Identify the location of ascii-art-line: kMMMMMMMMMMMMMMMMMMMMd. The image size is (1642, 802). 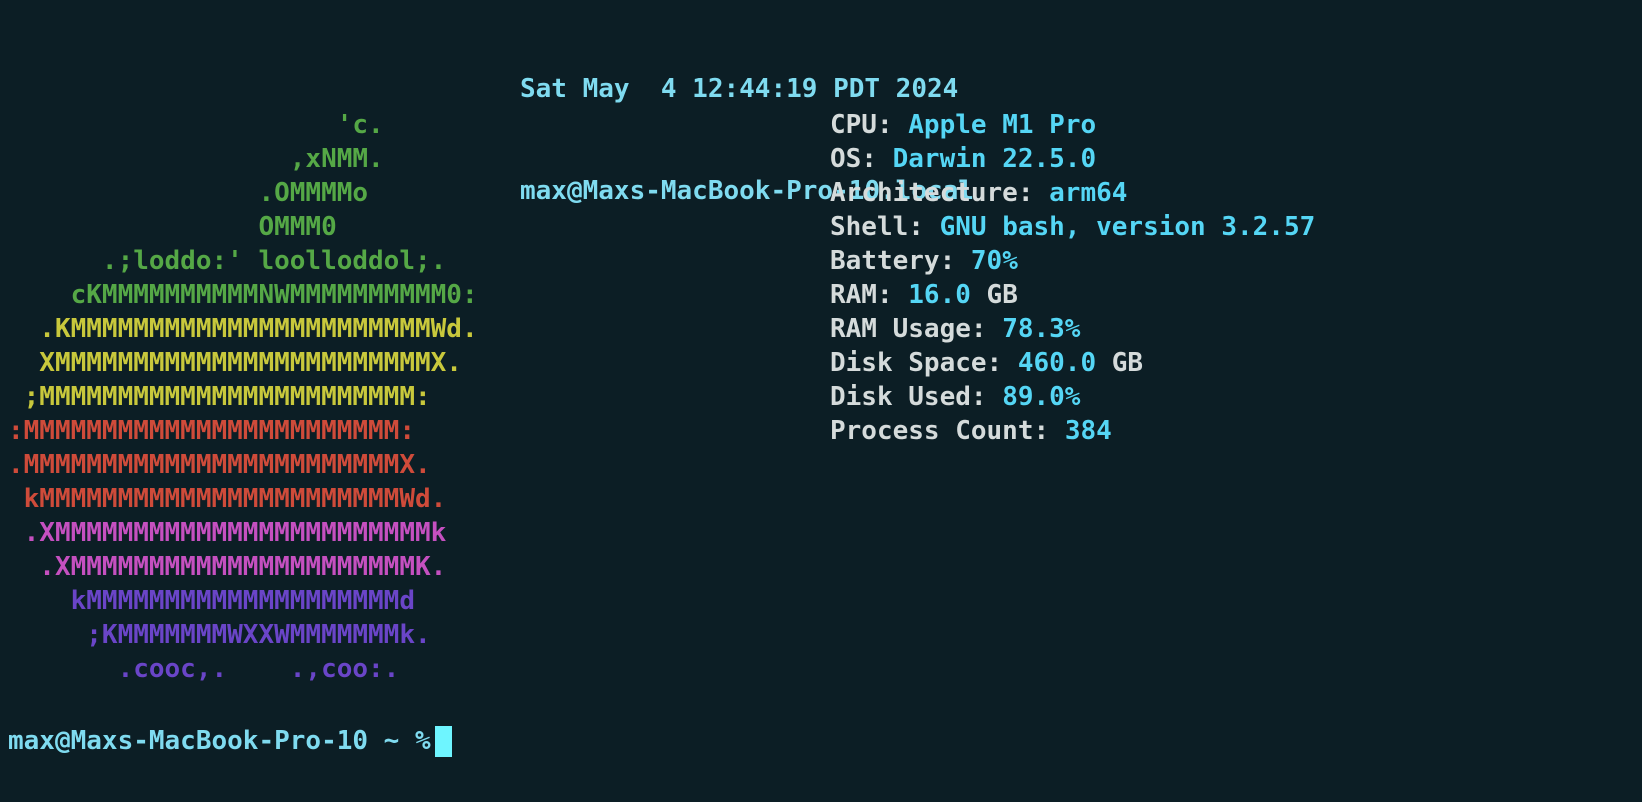
(211, 601).